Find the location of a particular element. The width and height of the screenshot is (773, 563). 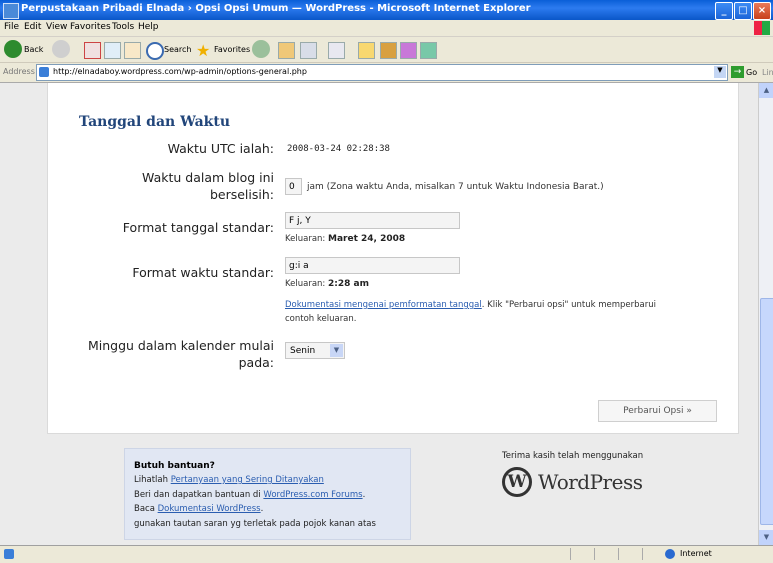

home-icon is located at coordinates (132, 50).